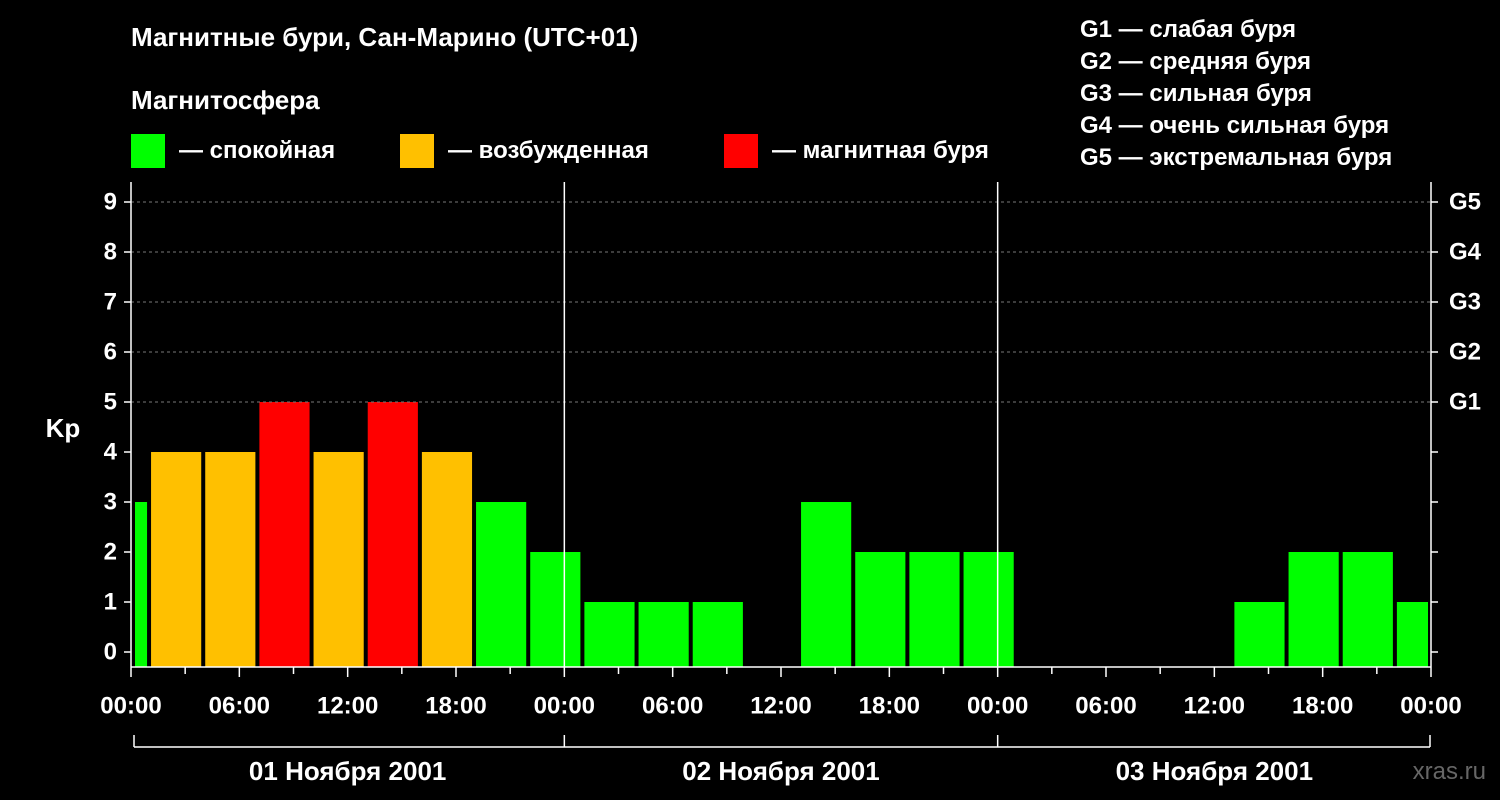 The height and width of the screenshot is (800, 1500). I want to click on g-level-label: G4, so click(1465, 252).